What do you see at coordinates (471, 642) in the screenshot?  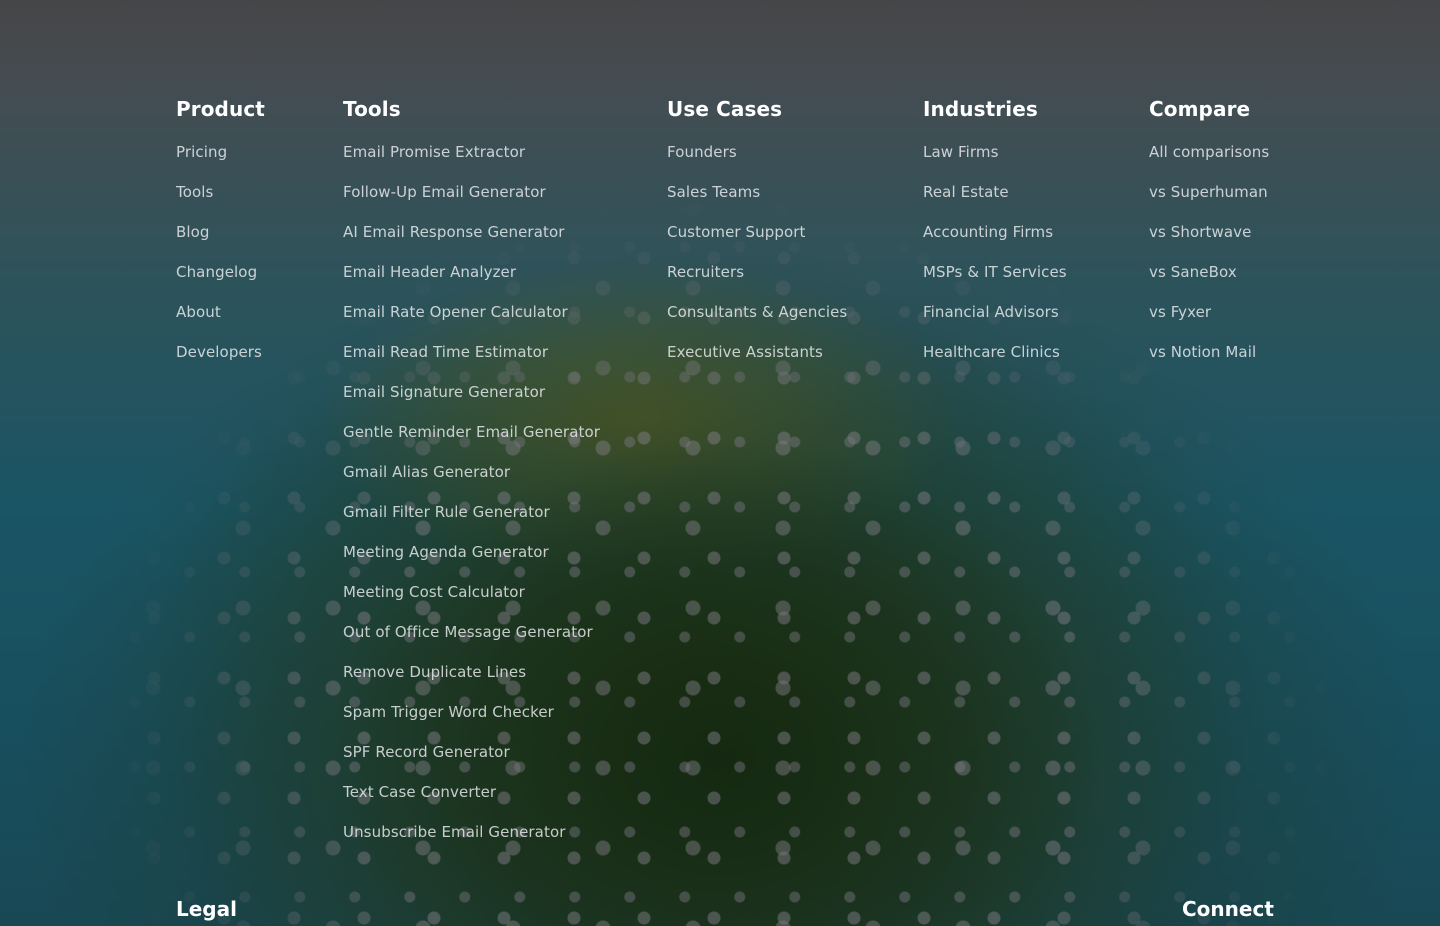 I see `footer-link-item: Out of Office Message Generator` at bounding box center [471, 642].